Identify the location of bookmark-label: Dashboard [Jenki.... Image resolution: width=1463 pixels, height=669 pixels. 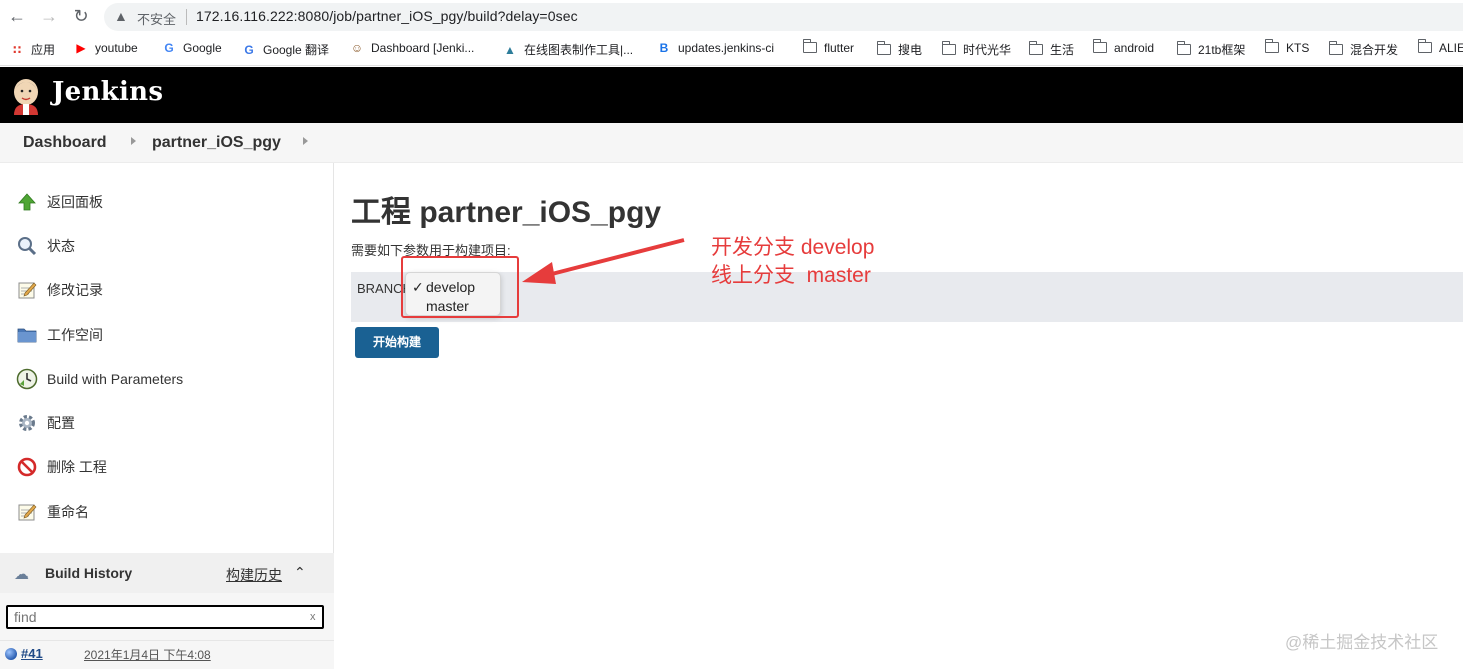
(423, 48).